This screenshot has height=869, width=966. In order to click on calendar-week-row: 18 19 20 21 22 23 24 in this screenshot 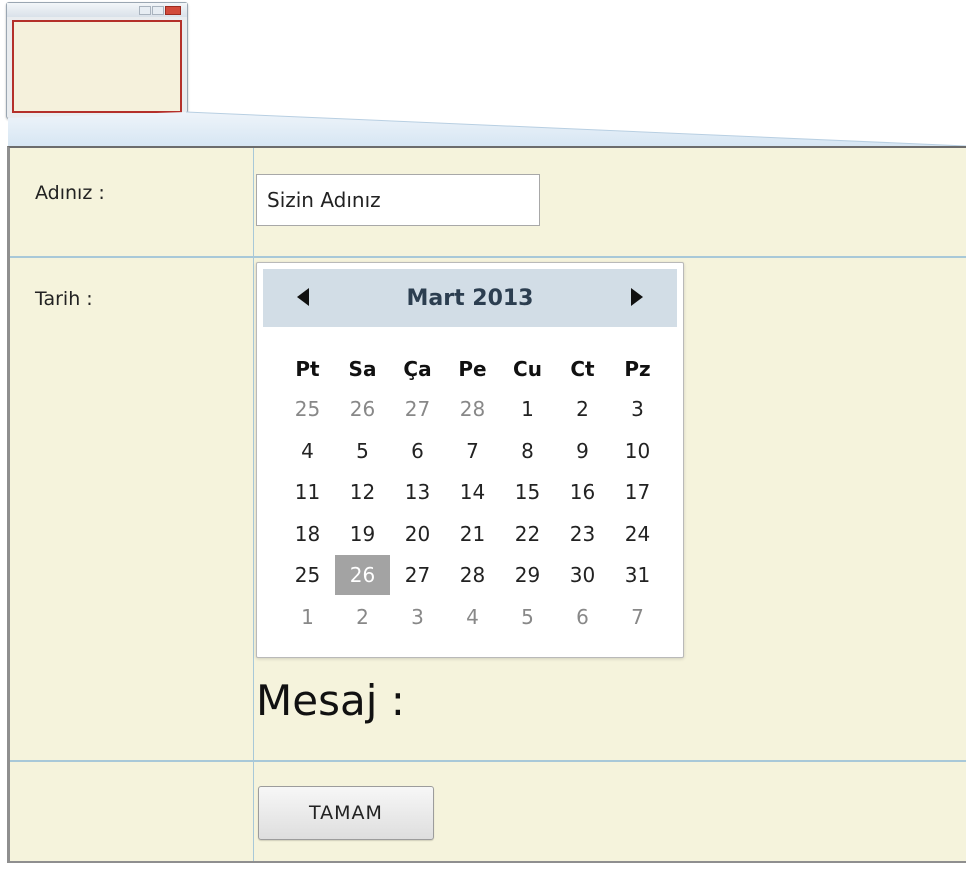, I will do `click(472, 534)`.